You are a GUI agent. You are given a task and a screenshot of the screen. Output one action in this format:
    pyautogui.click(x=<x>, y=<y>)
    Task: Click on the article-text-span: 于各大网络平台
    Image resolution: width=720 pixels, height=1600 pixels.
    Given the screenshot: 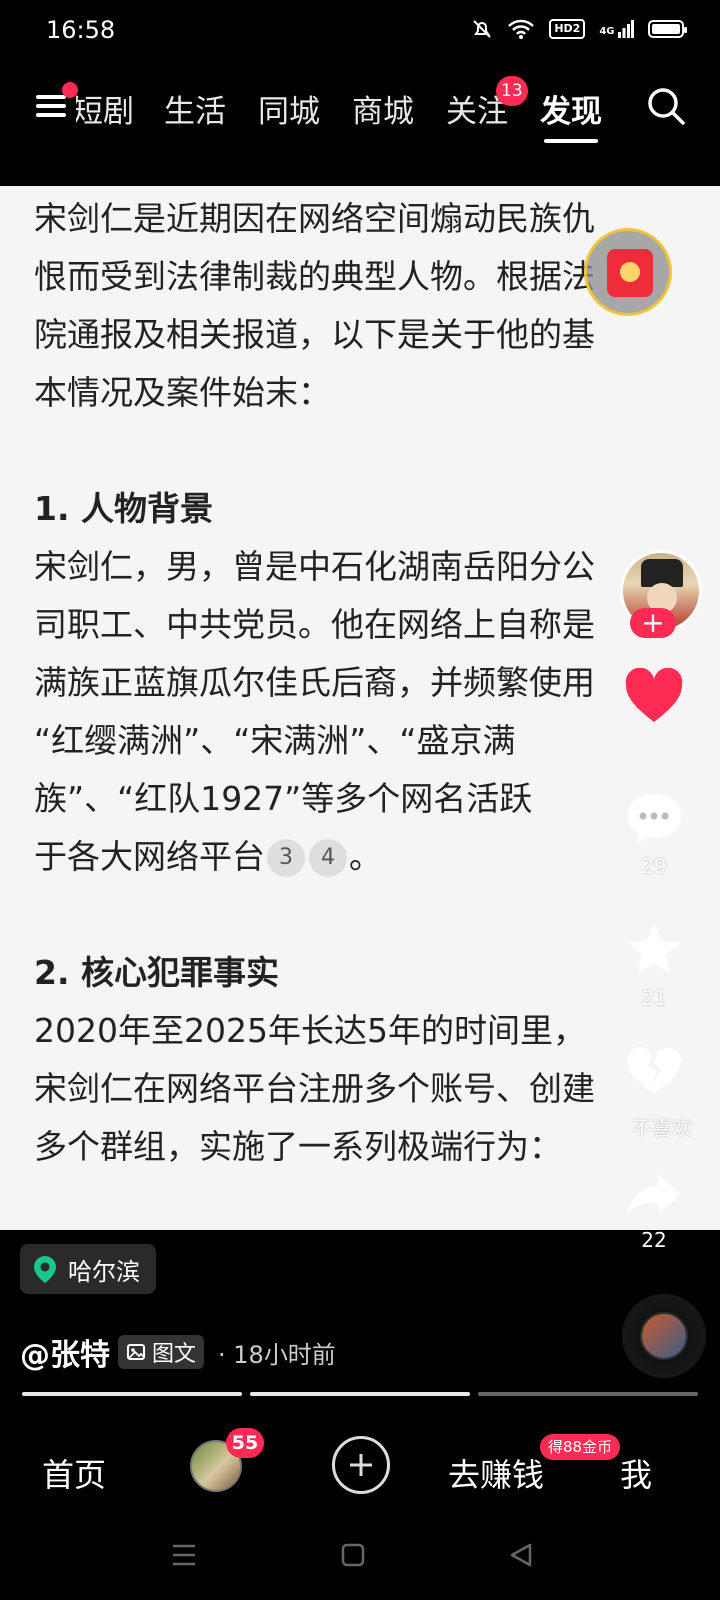 What is the action you would take?
    pyautogui.click(x=149, y=856)
    